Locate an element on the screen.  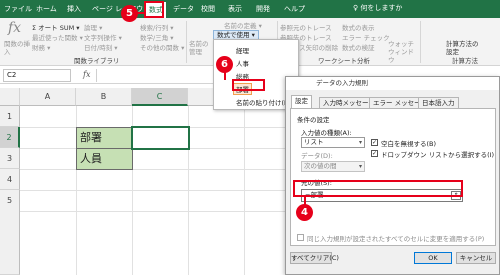
allow-select-value: リスト is located at coordinates (314, 142).